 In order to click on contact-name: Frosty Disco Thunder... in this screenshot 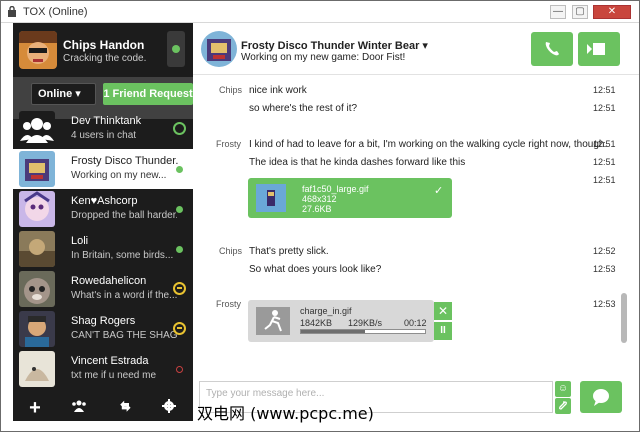, I will do `click(125, 161)`.